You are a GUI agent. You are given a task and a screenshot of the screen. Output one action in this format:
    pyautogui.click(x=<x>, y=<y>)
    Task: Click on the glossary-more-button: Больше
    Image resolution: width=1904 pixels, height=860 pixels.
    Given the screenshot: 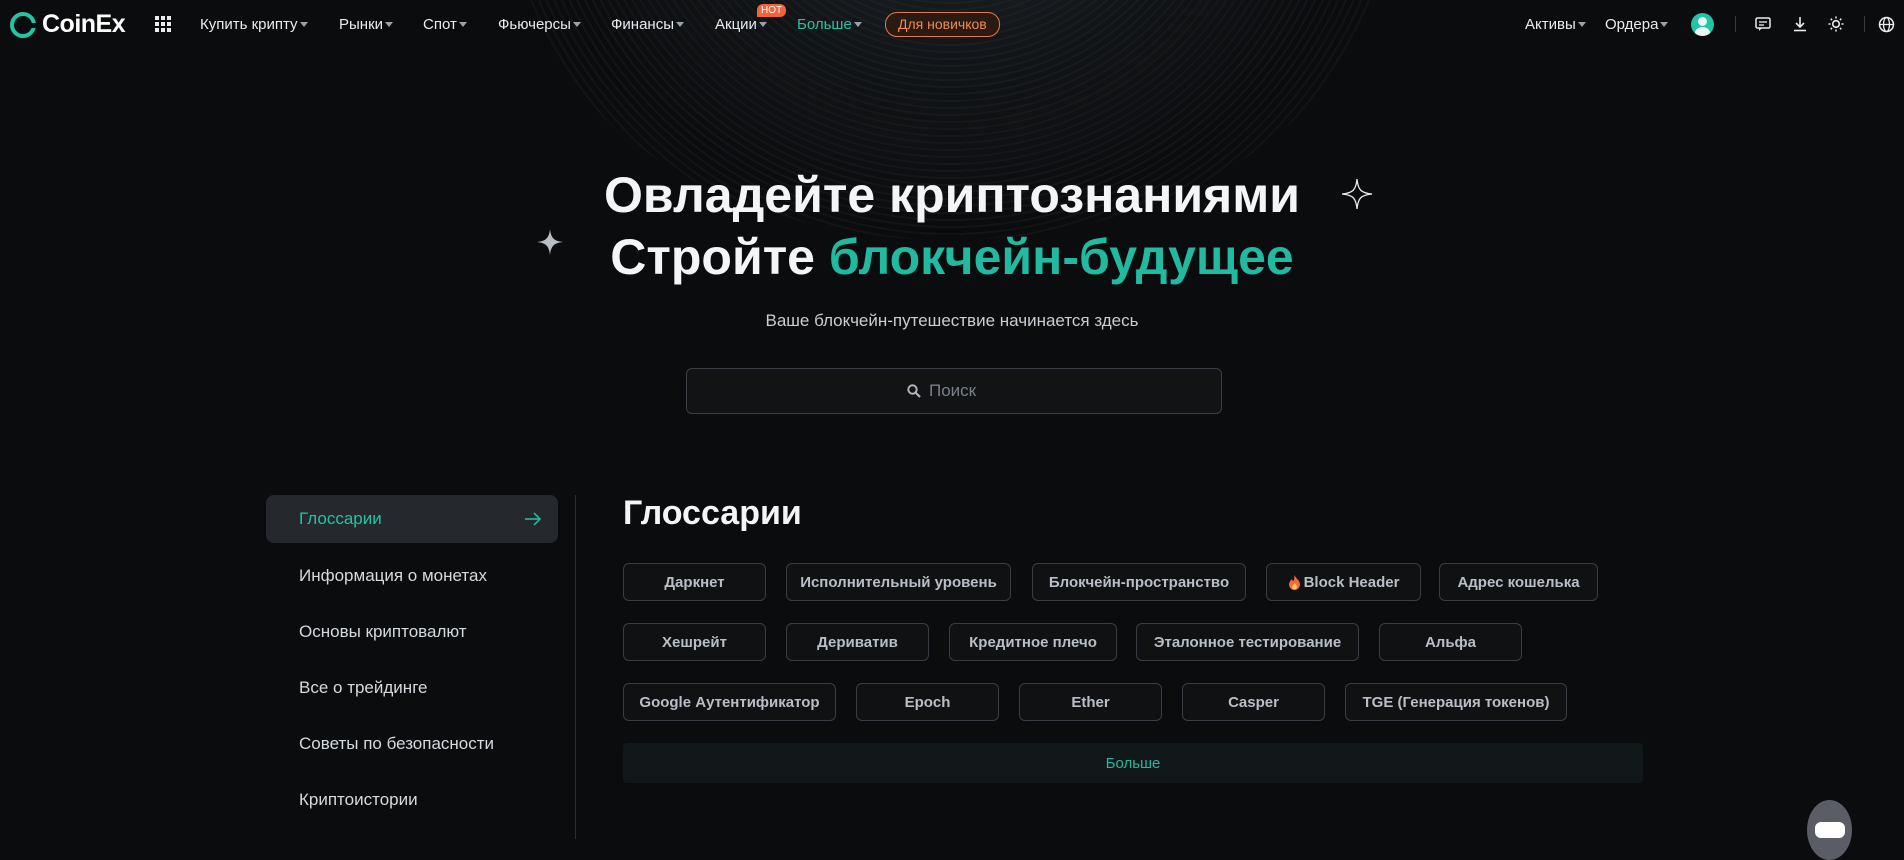 What is the action you would take?
    pyautogui.click(x=1133, y=763)
    